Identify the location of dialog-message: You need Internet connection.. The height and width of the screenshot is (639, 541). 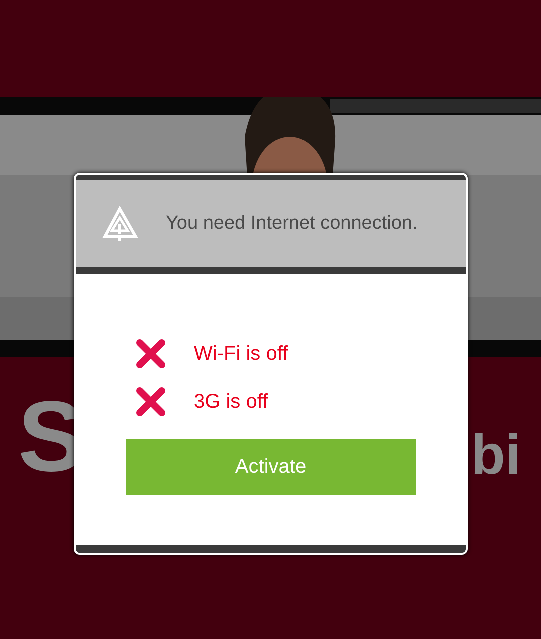
(292, 223).